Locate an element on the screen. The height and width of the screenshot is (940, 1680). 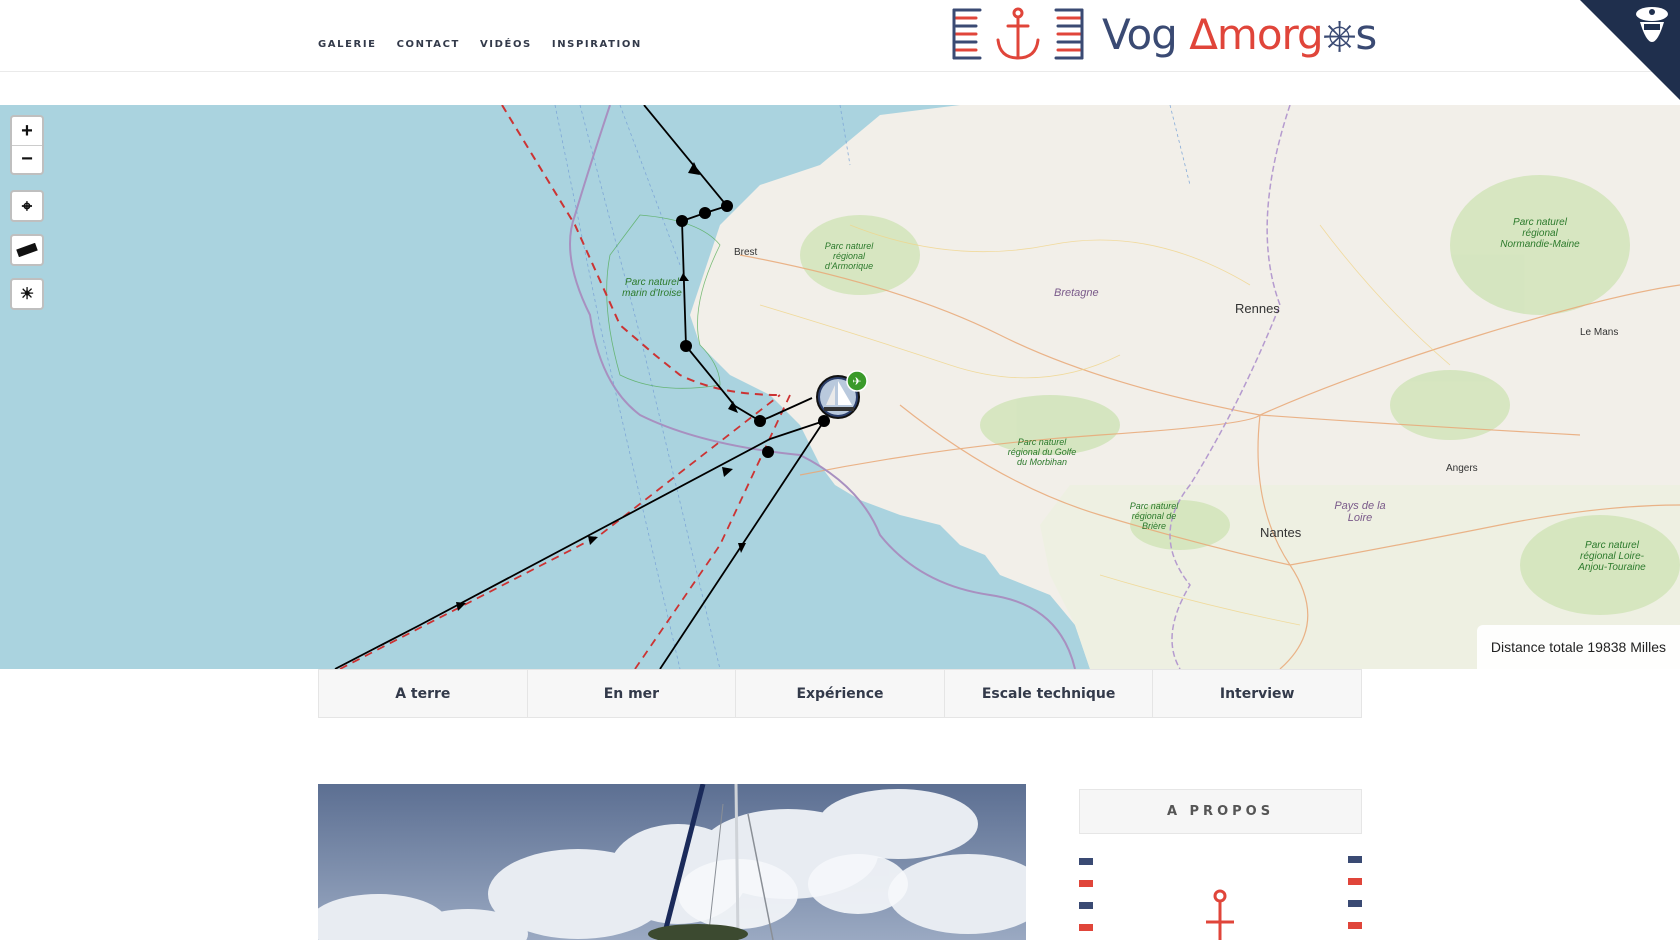
tab-en-mer: En mer is located at coordinates (632, 693).